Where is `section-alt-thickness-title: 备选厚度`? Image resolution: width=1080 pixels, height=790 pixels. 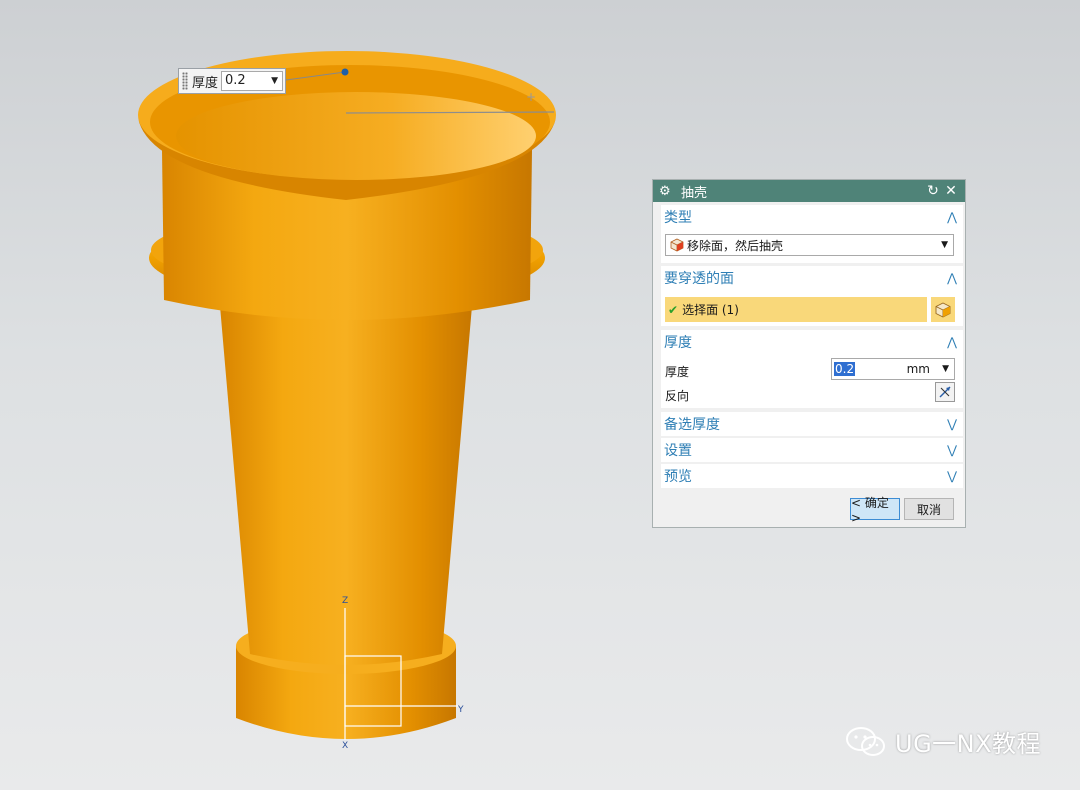 section-alt-thickness-title: 备选厚度 is located at coordinates (692, 425).